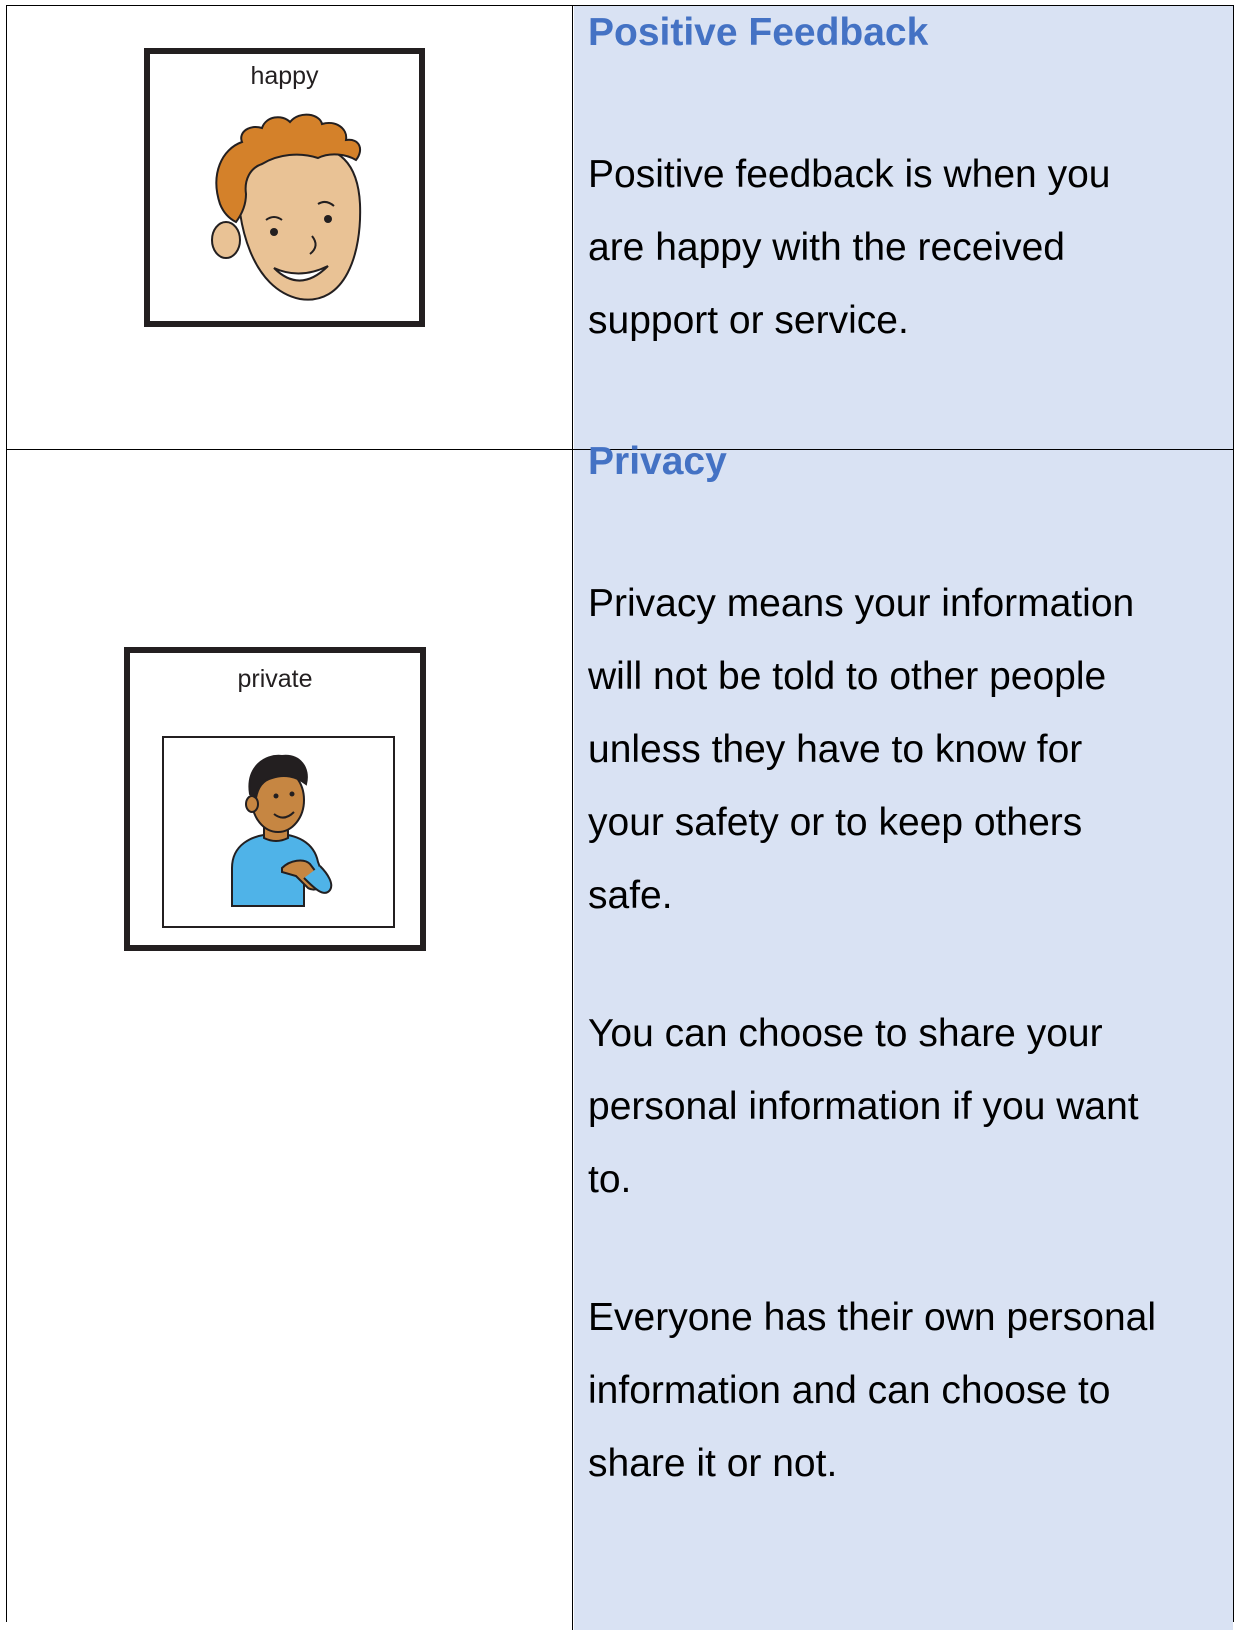 This screenshot has height=1630, width=1234. Describe the element at coordinates (847, 676) in the screenshot. I see `definition-line: will not be told to other people` at that location.